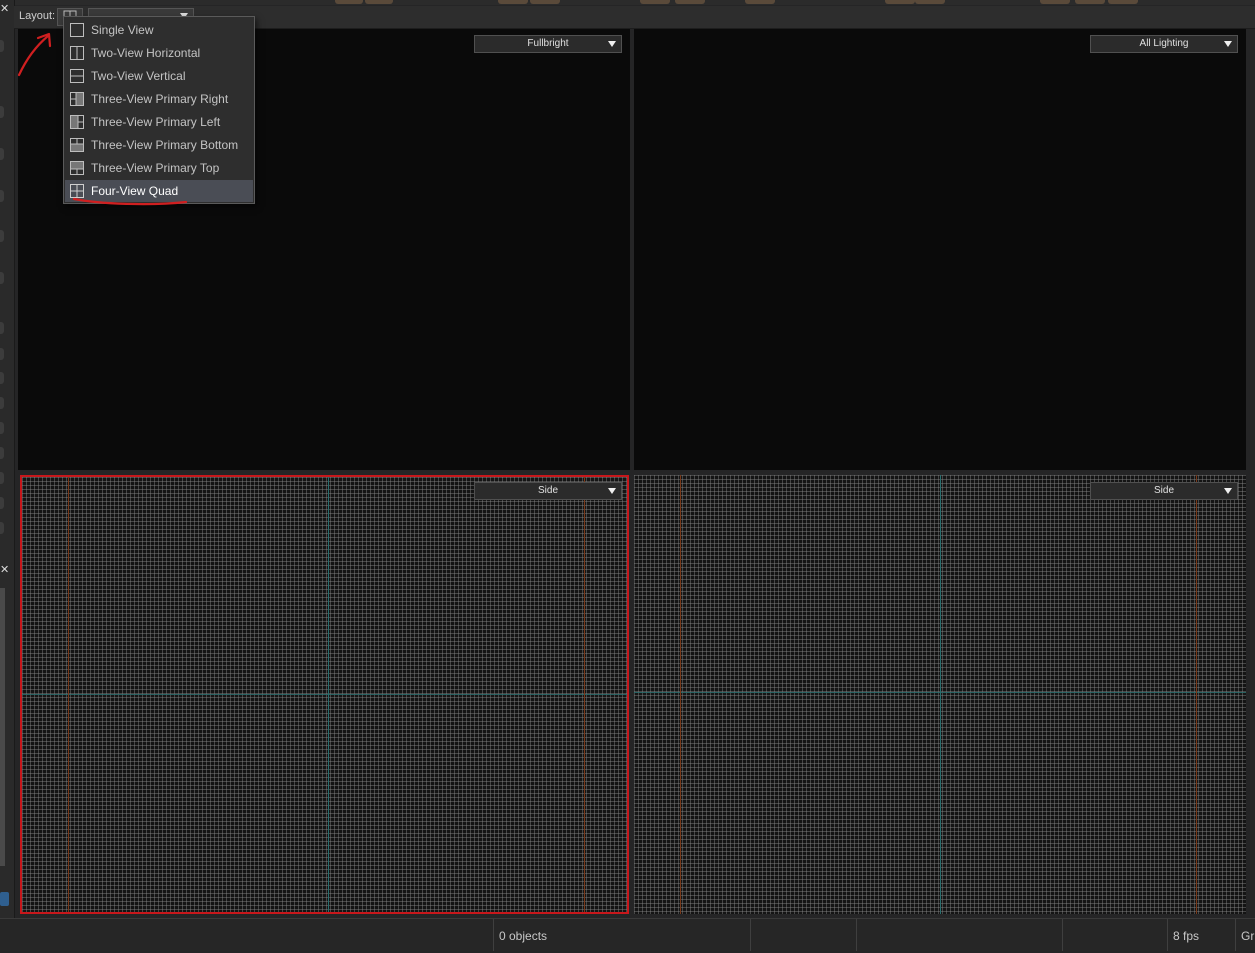 The image size is (1255, 953). I want to click on panel-dropdown-button, so click(4, 899).